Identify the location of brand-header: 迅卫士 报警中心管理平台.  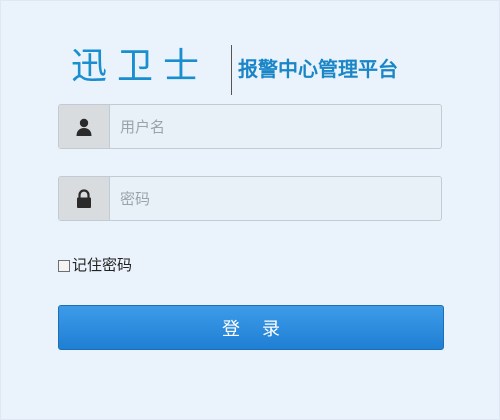
(261, 70).